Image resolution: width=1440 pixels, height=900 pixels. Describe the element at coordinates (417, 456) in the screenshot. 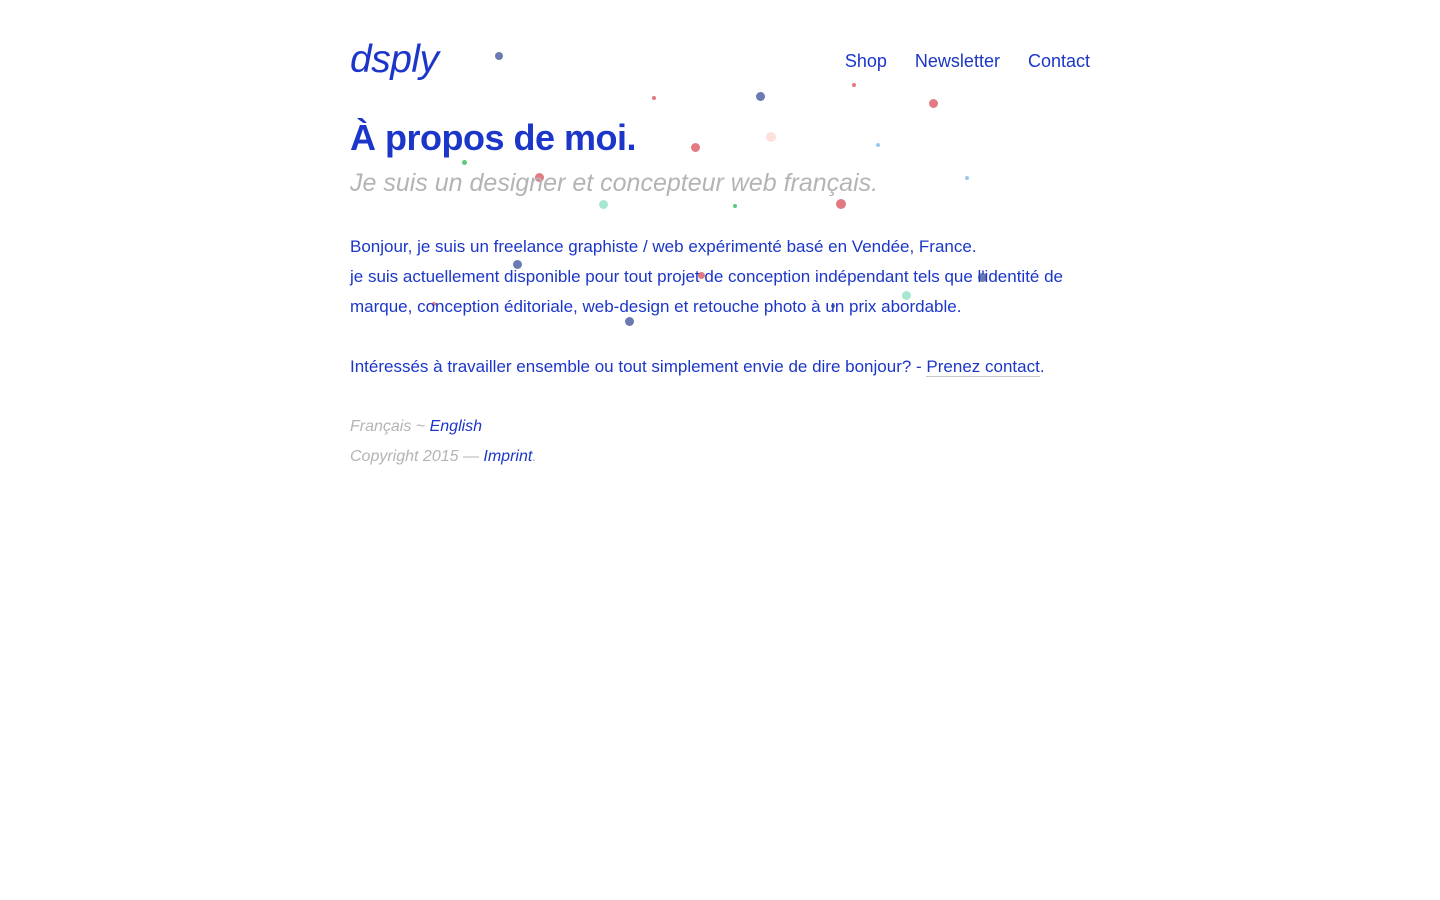

I see `copyright-text: Copyright 2015 —` at that location.